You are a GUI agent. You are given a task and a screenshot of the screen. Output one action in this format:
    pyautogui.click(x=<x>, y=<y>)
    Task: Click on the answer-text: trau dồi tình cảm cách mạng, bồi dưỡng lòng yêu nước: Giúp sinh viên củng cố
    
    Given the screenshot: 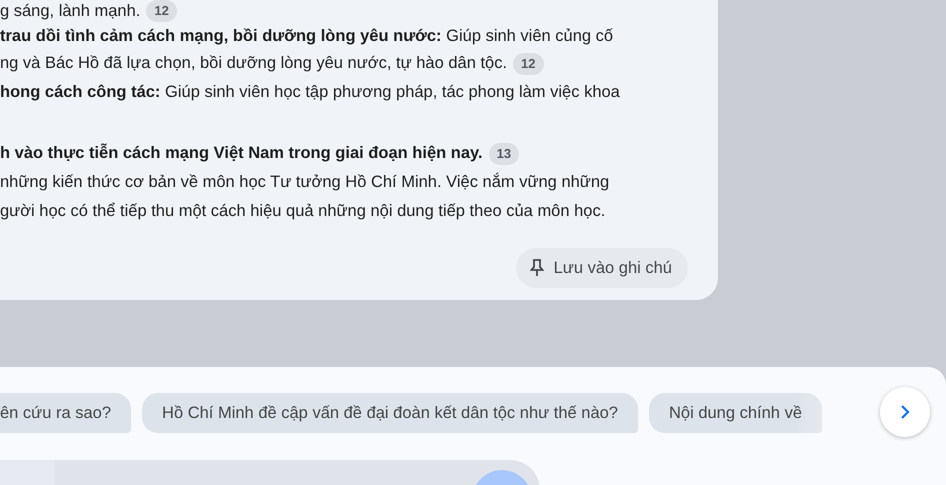 What is the action you would take?
    pyautogui.click(x=307, y=36)
    